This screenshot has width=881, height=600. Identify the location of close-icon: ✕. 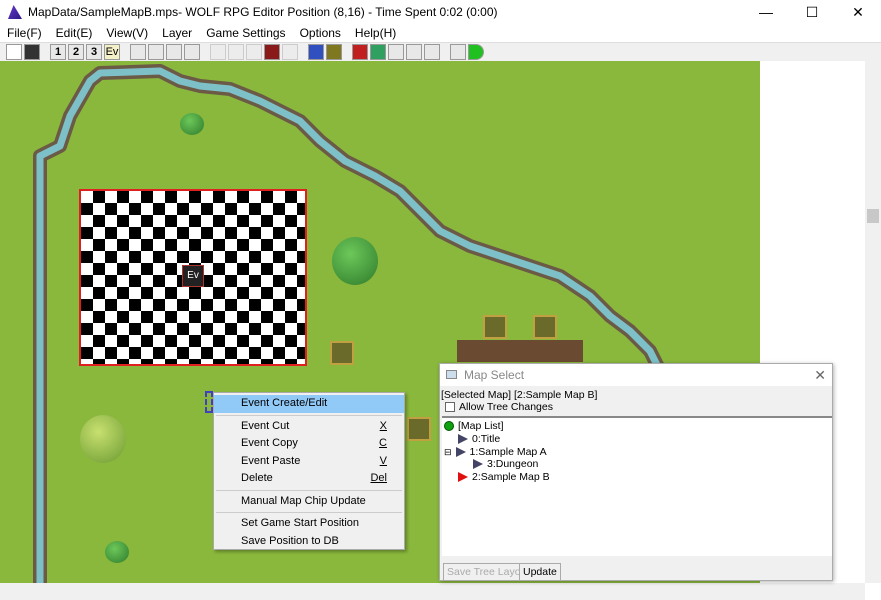
(820, 375).